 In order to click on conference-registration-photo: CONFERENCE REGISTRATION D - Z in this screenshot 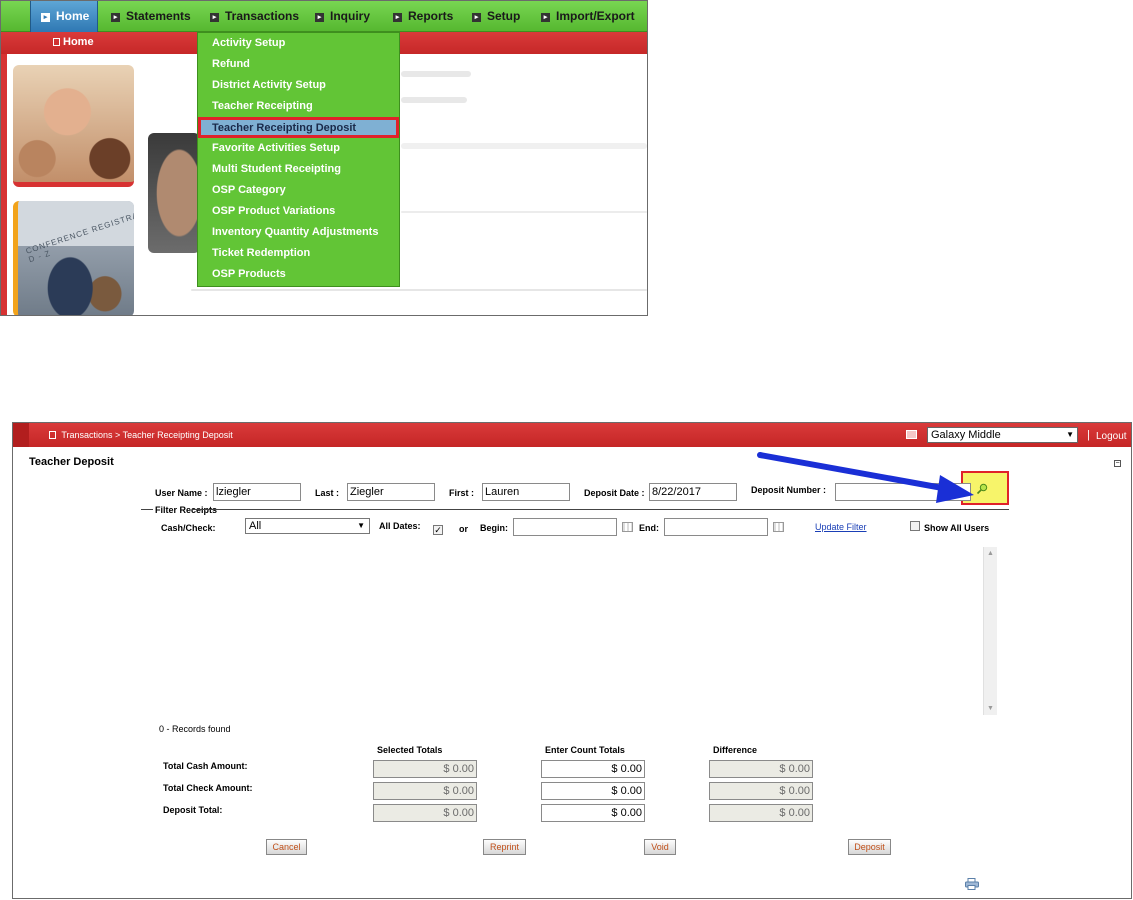, I will do `click(73, 258)`.